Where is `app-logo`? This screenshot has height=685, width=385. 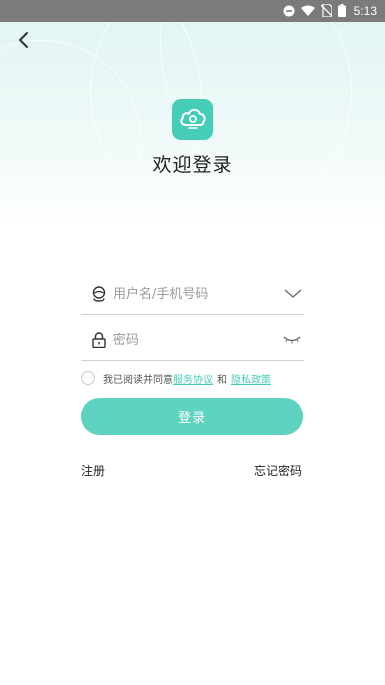
app-logo is located at coordinates (192, 119).